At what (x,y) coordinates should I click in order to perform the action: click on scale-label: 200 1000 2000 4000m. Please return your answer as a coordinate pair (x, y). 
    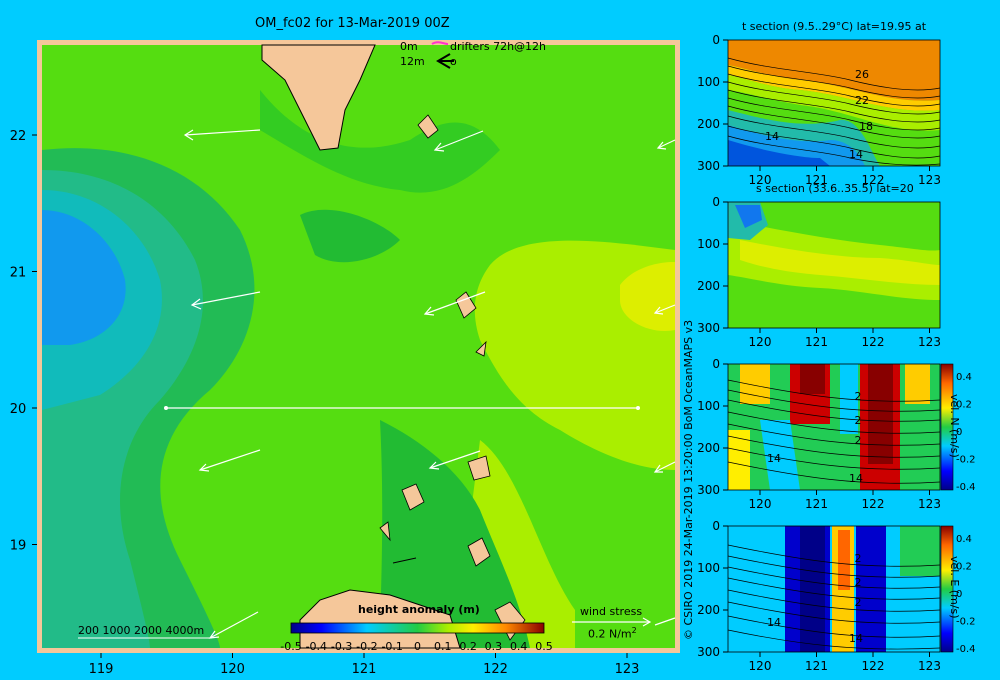
    Looking at the image, I should click on (141, 630).